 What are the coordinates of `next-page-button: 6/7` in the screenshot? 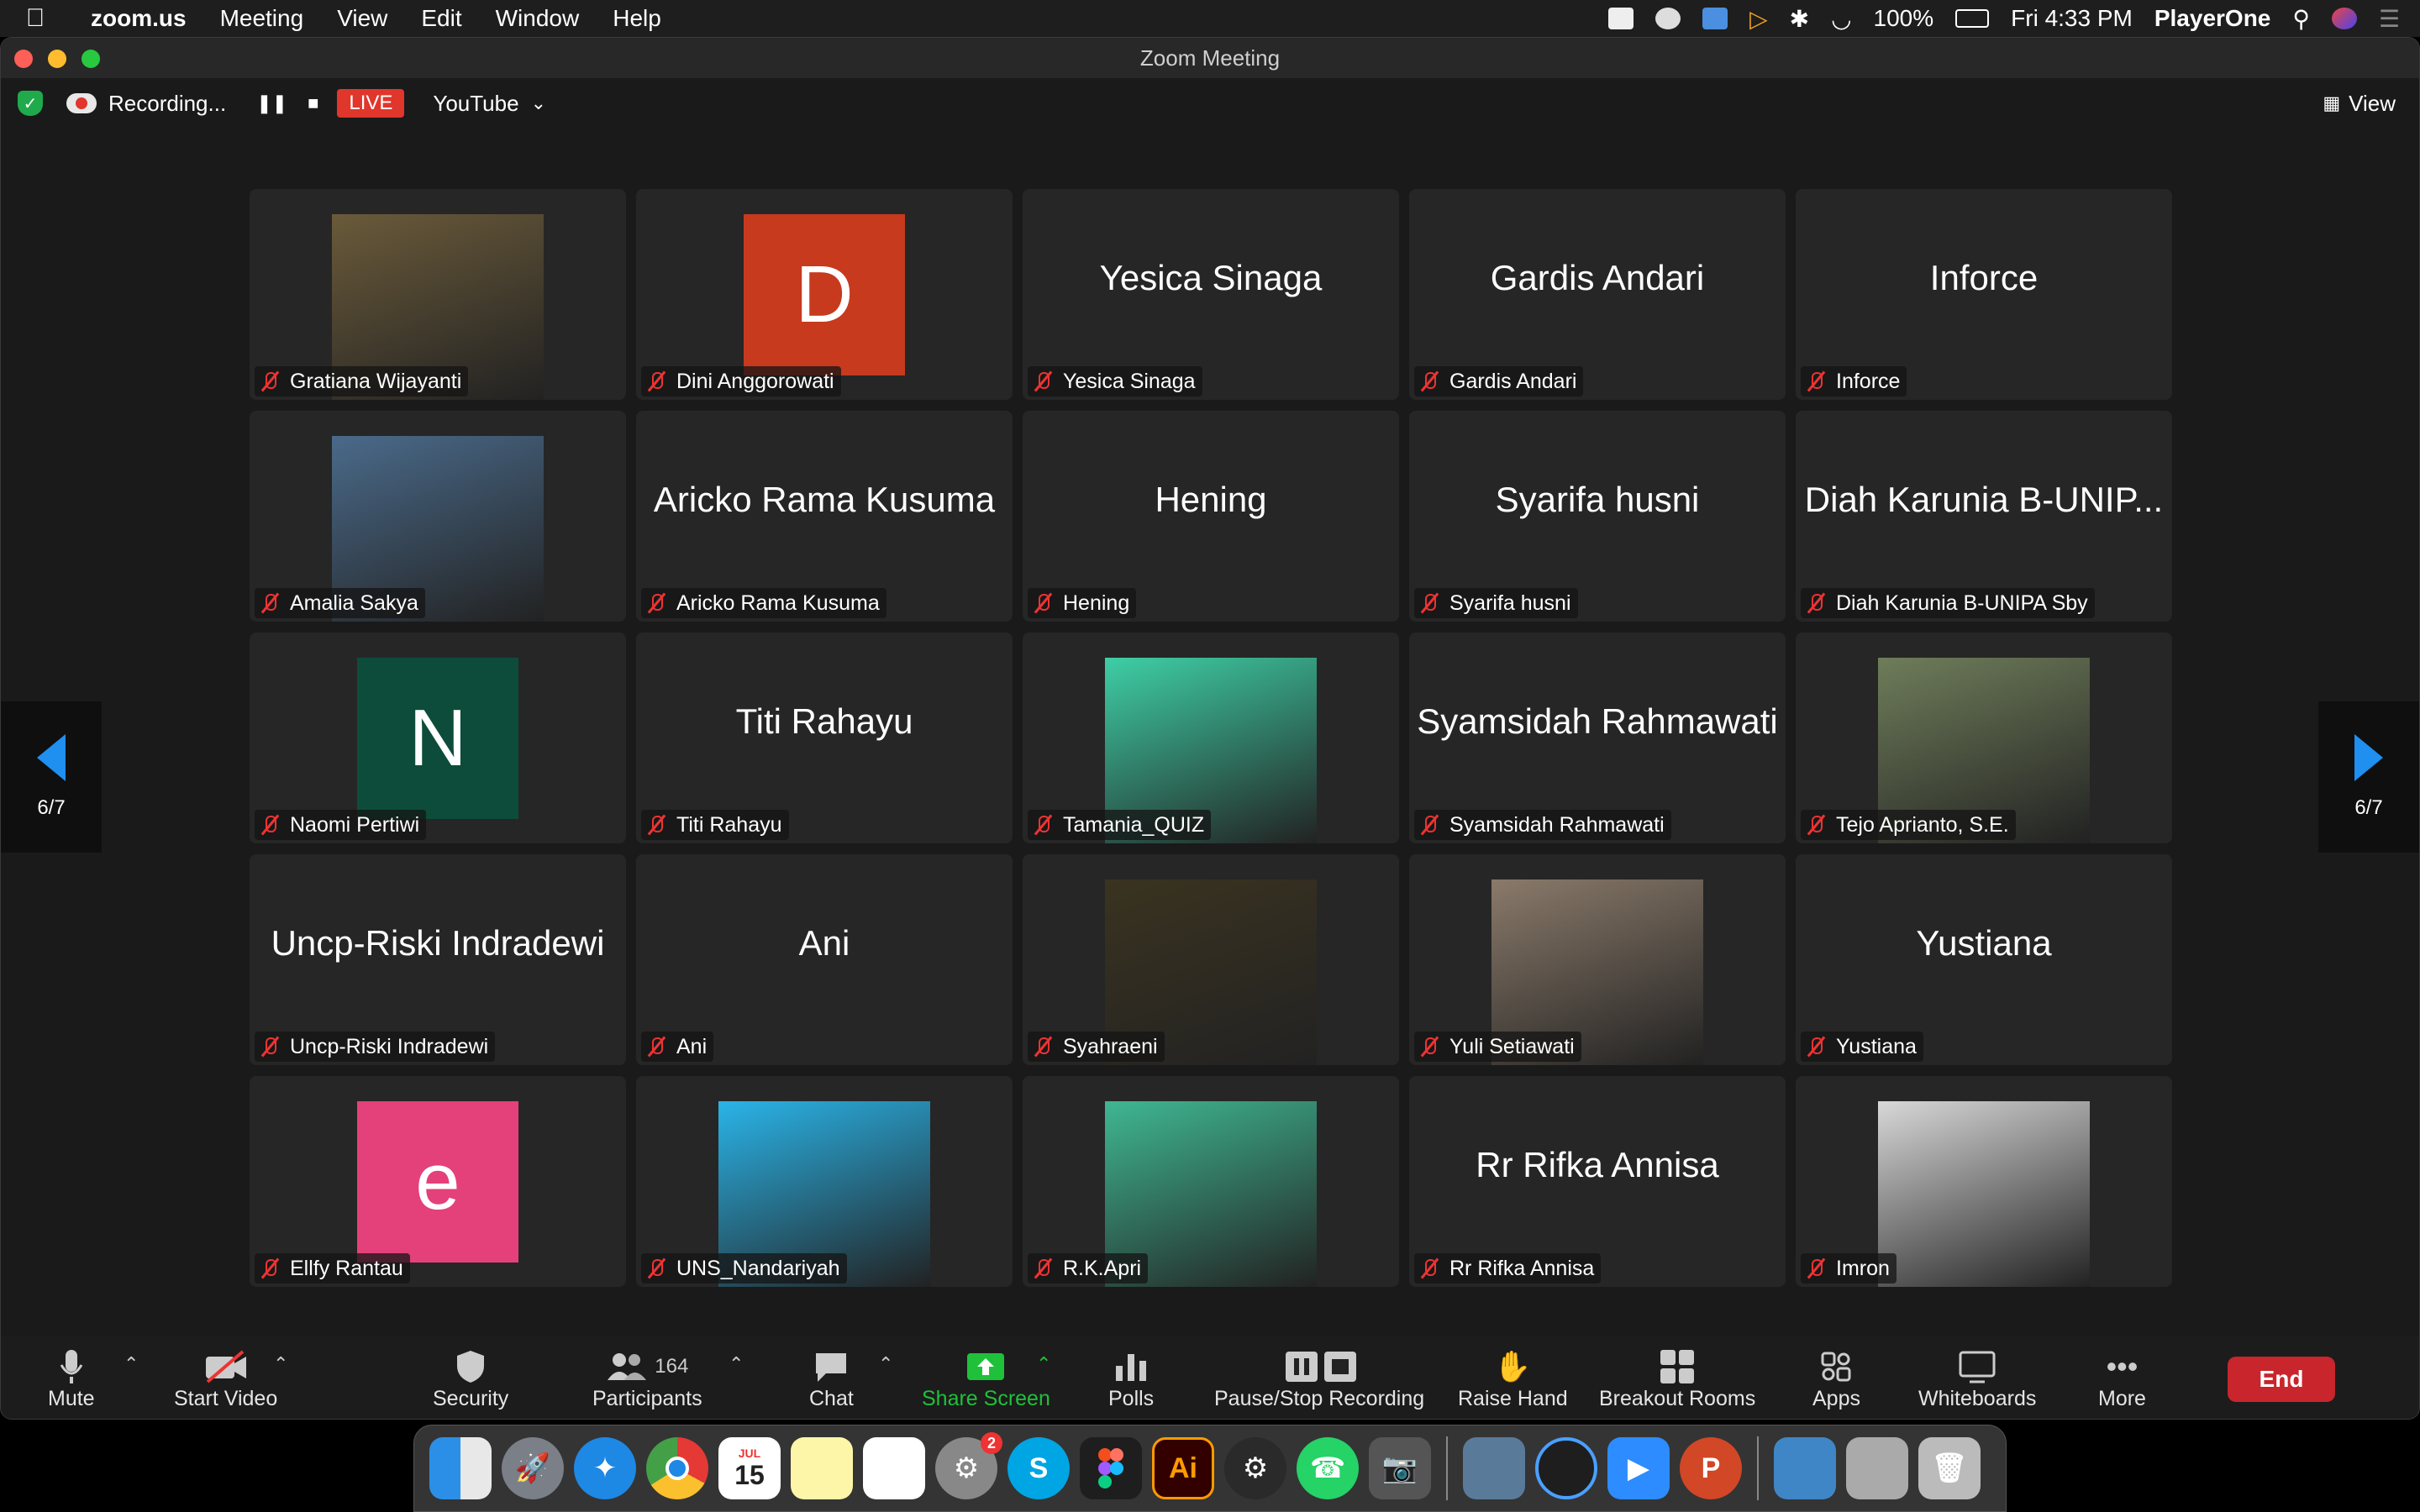 It's located at (2368, 777).